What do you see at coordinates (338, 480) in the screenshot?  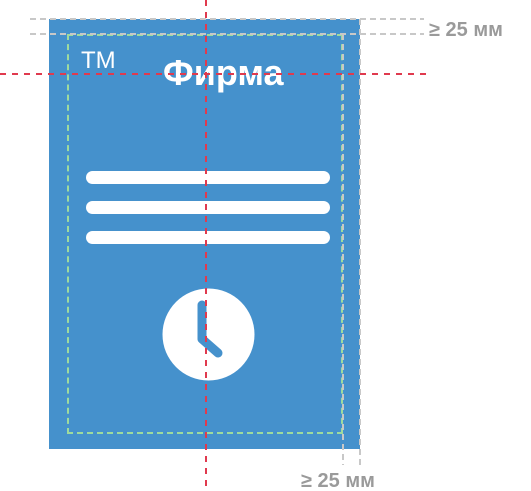 I see `bottom-dimension-label: ≥ 25 мм` at bounding box center [338, 480].